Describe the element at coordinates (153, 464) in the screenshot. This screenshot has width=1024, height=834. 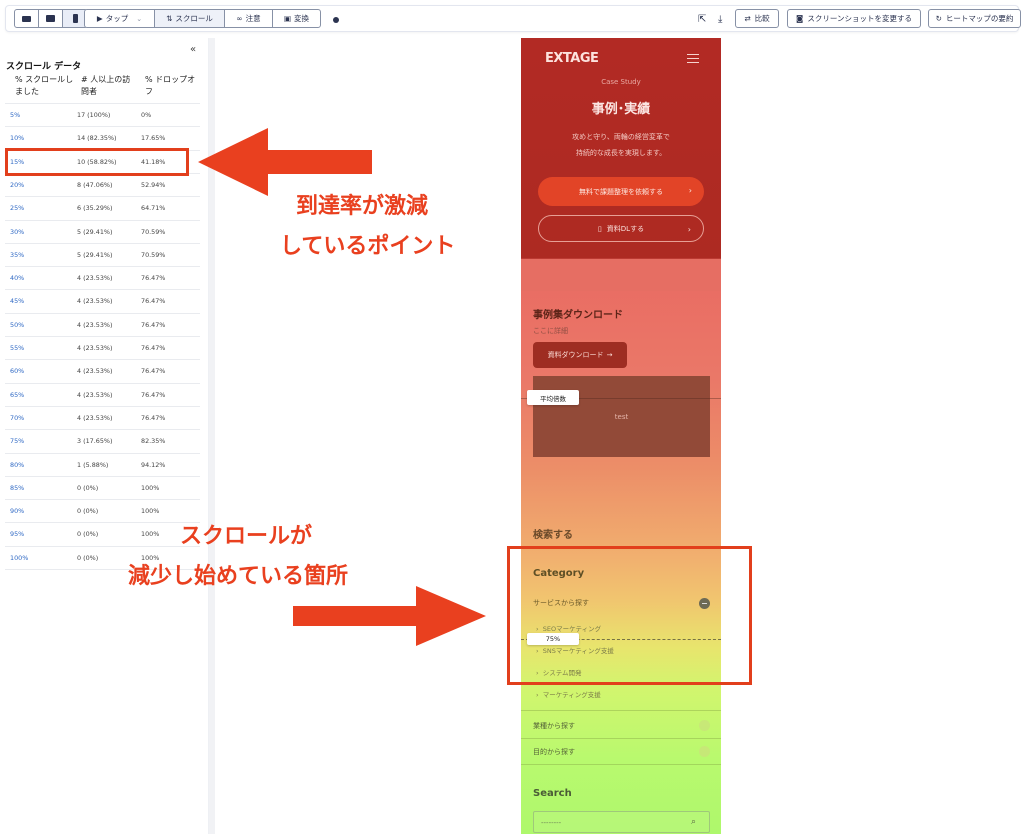
I see `dropoff-cell: 94.12%` at that location.